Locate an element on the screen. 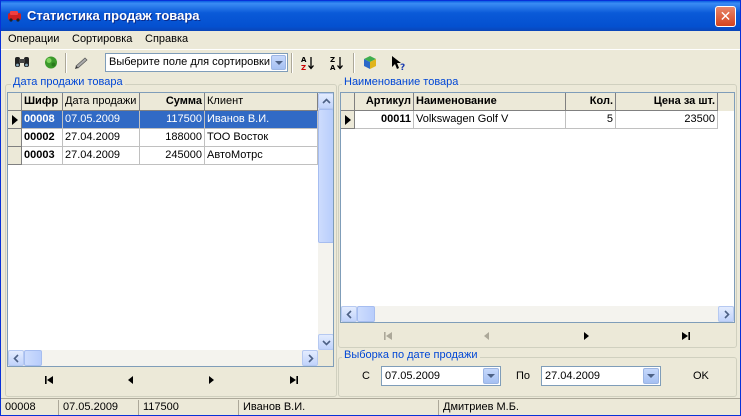  cell-client: Иванов В.И. is located at coordinates (261, 120).